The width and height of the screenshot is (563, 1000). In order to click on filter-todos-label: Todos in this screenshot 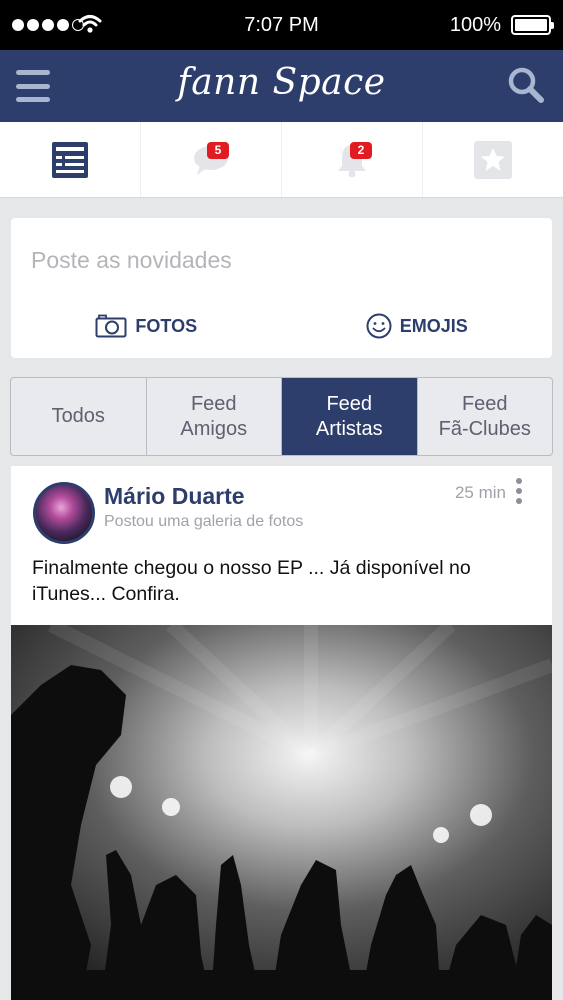, I will do `click(78, 416)`.